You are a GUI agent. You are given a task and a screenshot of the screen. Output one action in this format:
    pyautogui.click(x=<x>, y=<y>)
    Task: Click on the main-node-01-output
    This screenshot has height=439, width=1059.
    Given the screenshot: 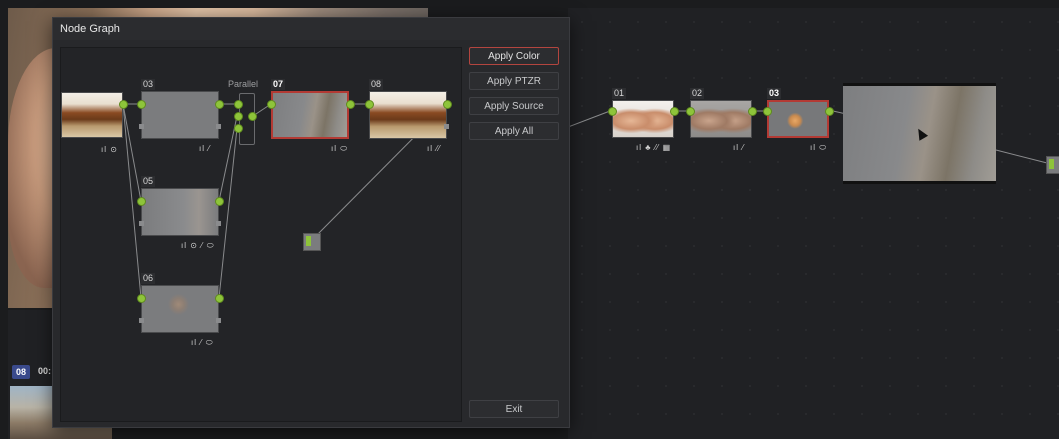 What is the action you would take?
    pyautogui.click(x=674, y=111)
    